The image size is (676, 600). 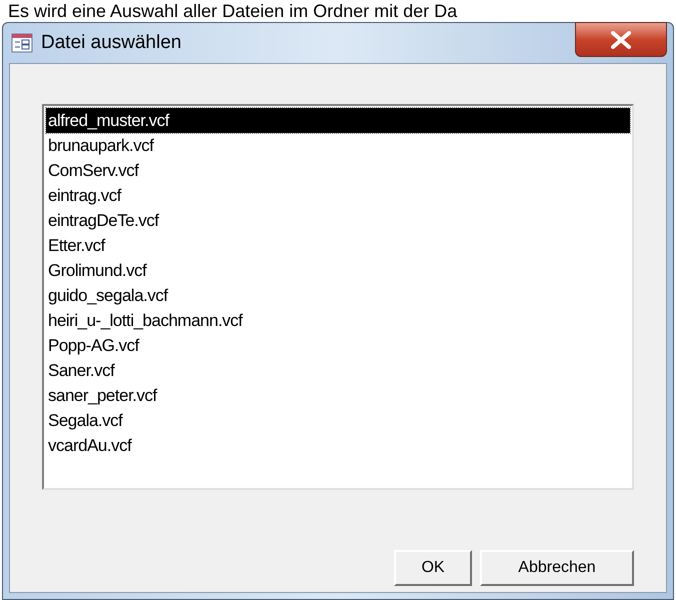 I want to click on form-icon, so click(x=22, y=43).